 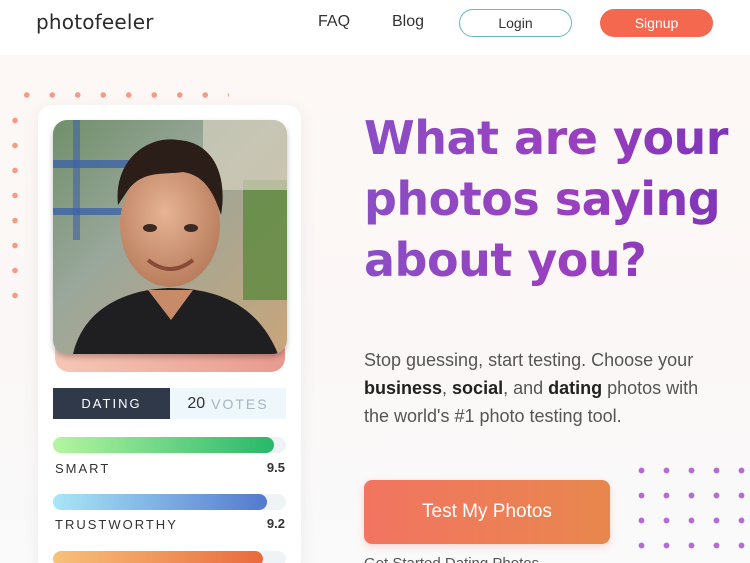 I want to click on subtitle-business: business, so click(x=403, y=388).